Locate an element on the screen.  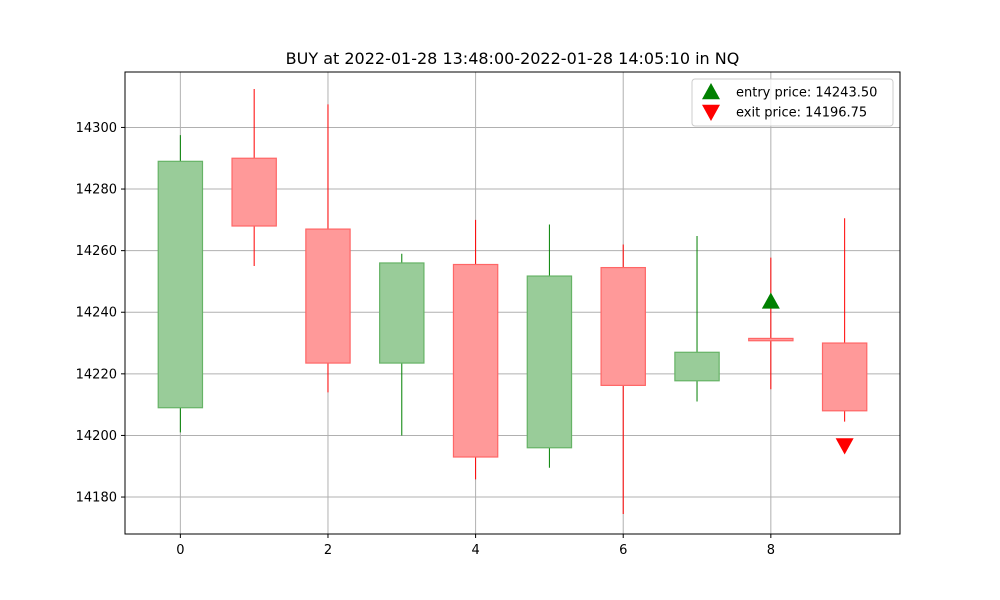
y-tick-label: 14240 is located at coordinates (96, 313).